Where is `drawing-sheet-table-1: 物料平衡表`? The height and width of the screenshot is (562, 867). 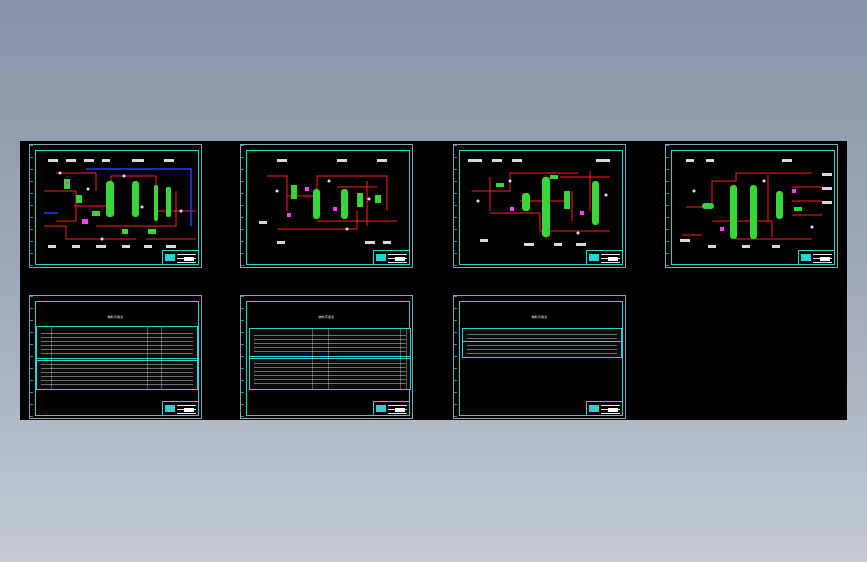 drawing-sheet-table-1: 物料平衡表 is located at coordinates (115, 357).